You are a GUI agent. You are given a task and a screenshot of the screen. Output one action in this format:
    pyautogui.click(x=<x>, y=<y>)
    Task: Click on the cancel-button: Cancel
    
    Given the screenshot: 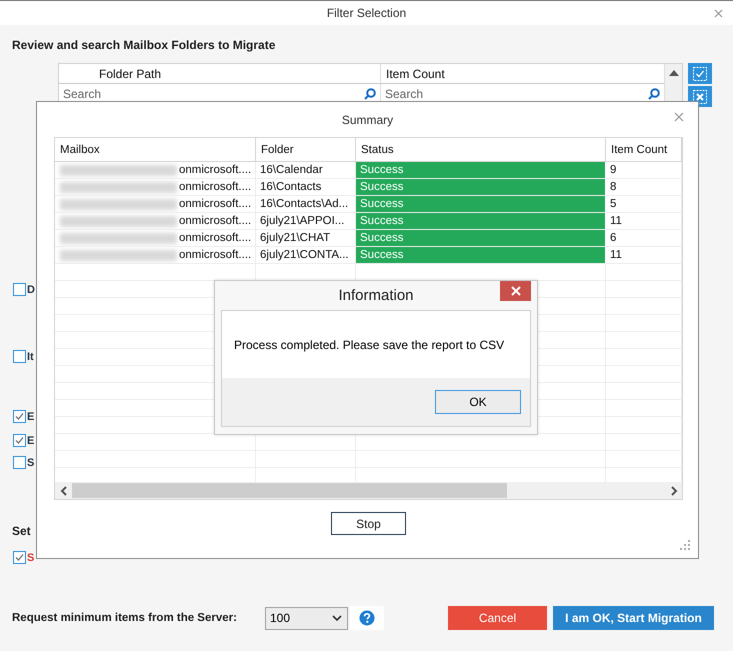 What is the action you would take?
    pyautogui.click(x=497, y=618)
    